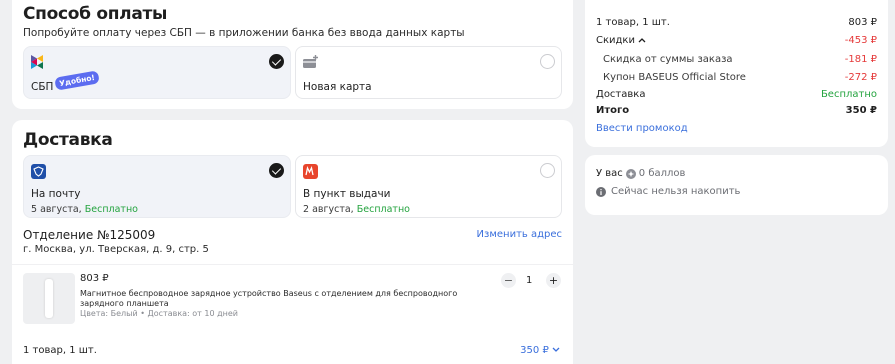  Describe the element at coordinates (736, 94) in the screenshot. I see `summary-delivery-row: Доставка Бесплатно` at that location.